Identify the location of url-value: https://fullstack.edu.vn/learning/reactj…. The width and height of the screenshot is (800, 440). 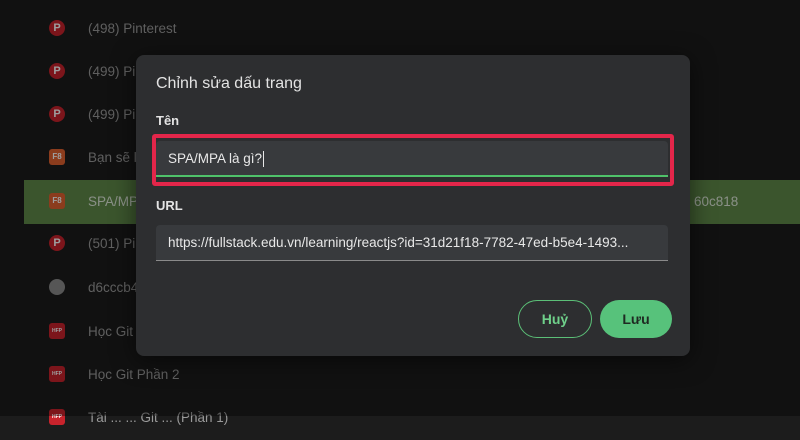
(398, 242).